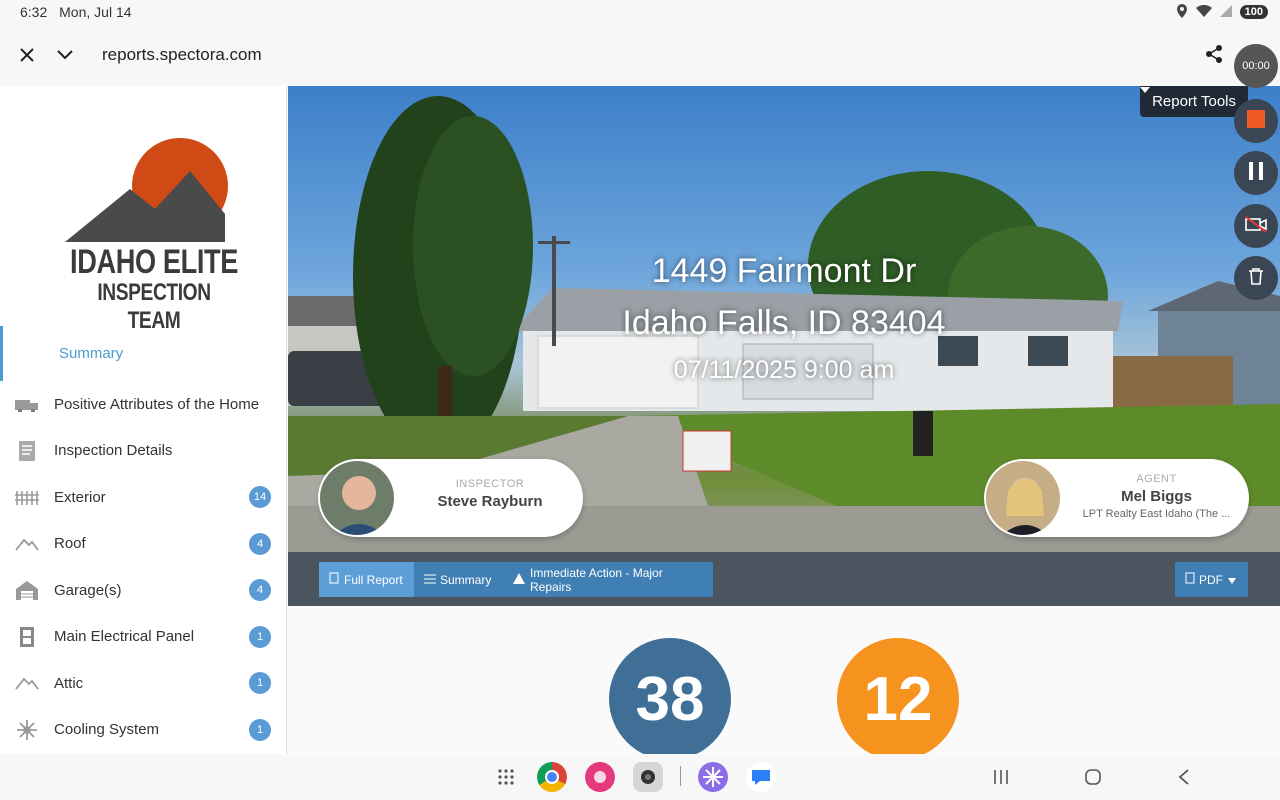 The image size is (1280, 800). Describe the element at coordinates (1184, 779) in the screenshot. I see `back-icon` at that location.